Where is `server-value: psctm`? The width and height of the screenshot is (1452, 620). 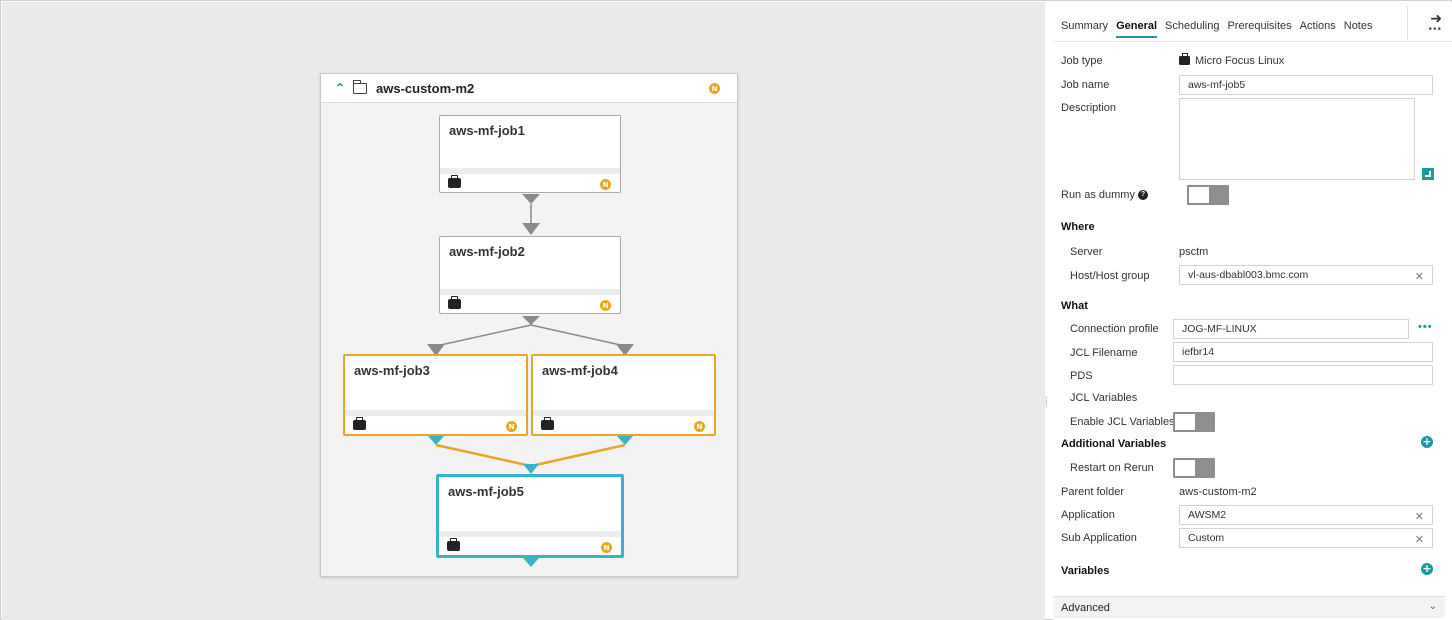
server-value: psctm is located at coordinates (1194, 252).